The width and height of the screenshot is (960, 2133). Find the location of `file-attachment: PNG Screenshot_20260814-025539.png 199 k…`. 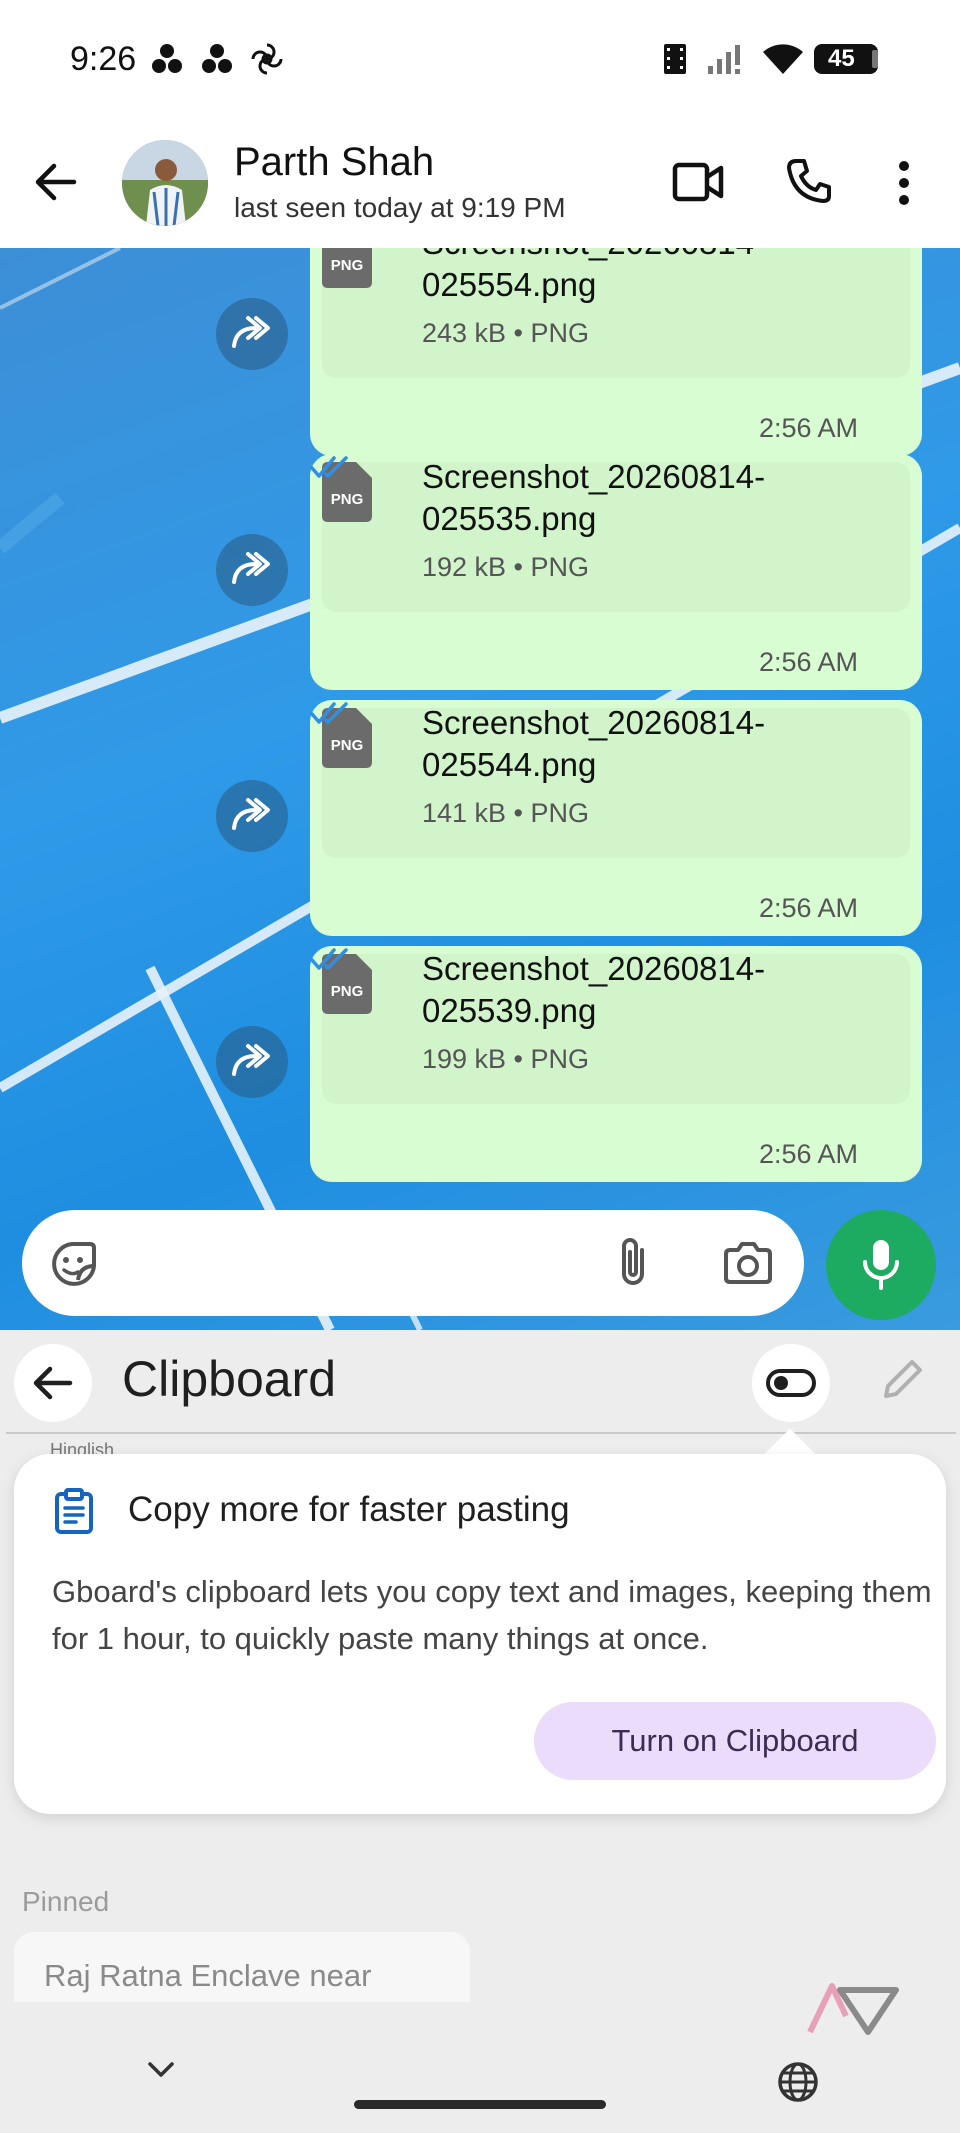

file-attachment: PNG Screenshot_20260814-025539.png 199 k… is located at coordinates (616, 1027).